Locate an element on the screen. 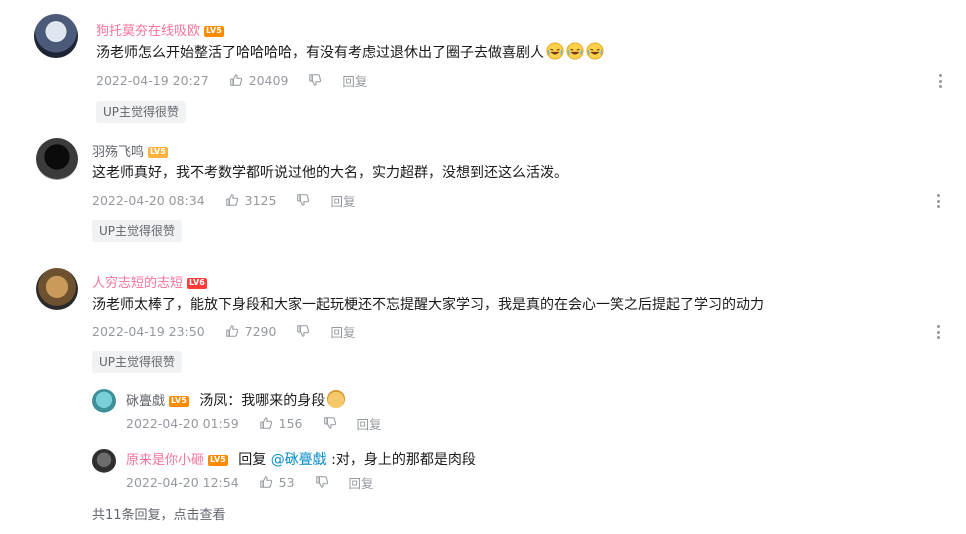 This screenshot has height=534, width=966. comment-body: 这老师真好，我不考数学都听说过他的大名，实力超群，没想到还这么活泼。 is located at coordinates (330, 173).